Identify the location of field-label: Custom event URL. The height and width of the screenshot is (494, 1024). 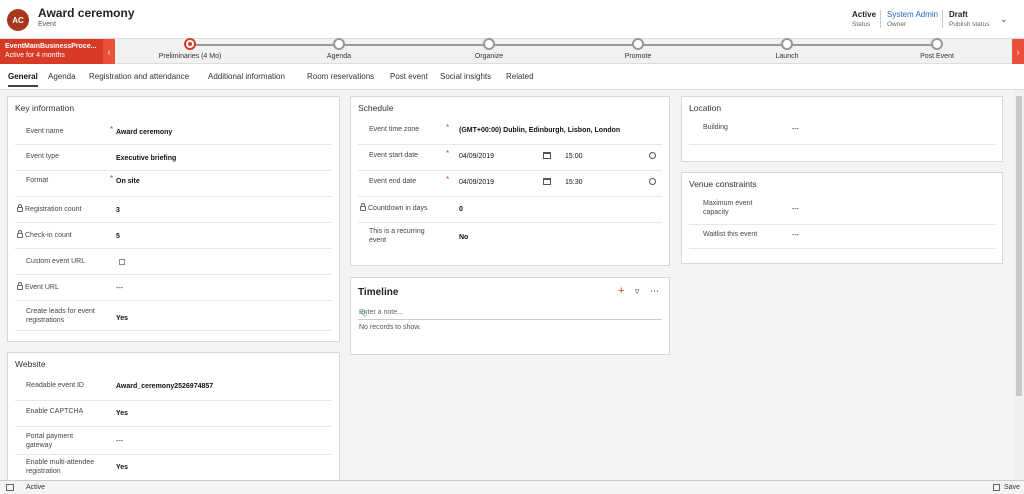
(56, 261).